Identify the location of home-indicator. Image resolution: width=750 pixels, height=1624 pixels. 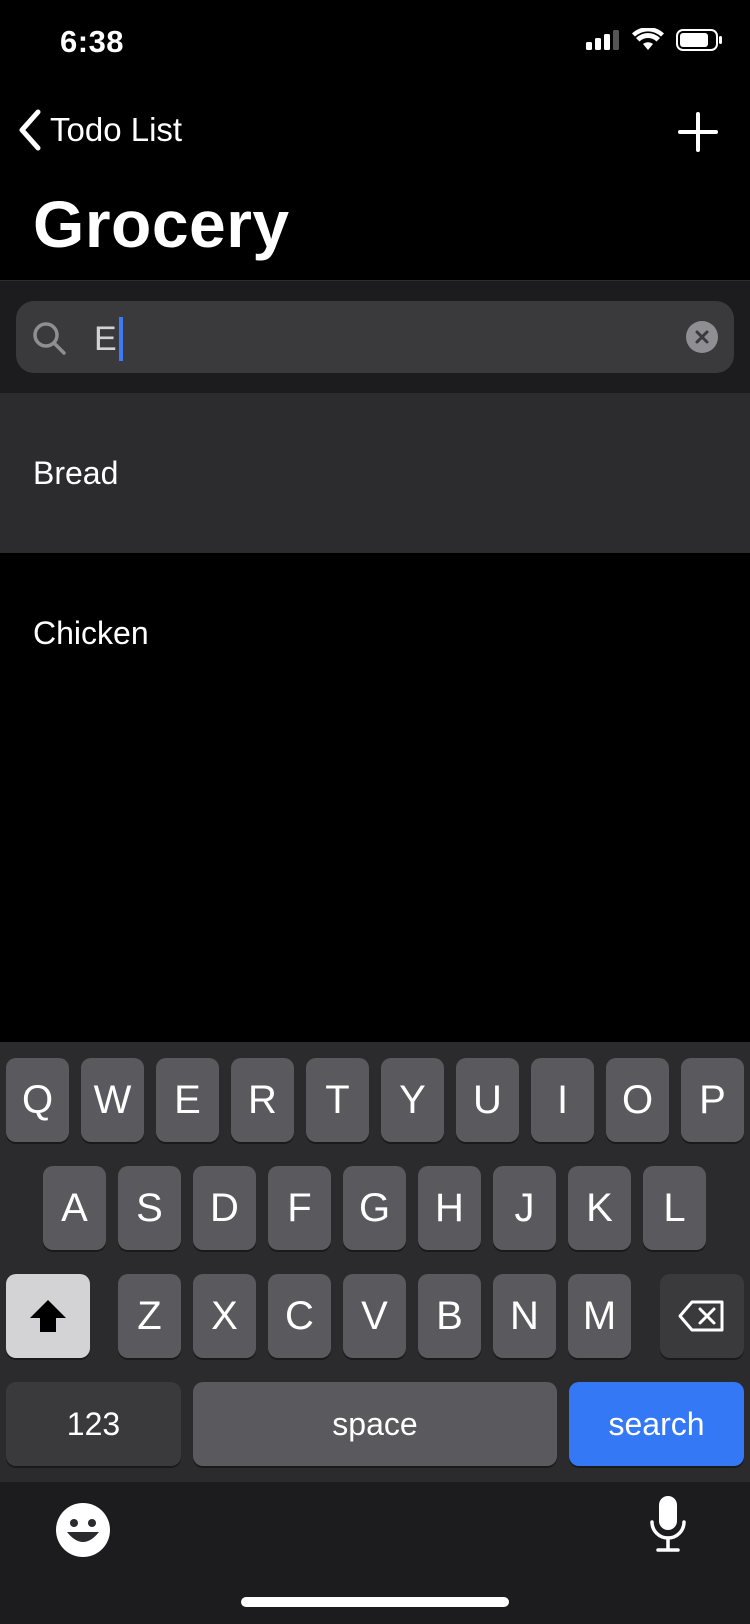
(375, 1602).